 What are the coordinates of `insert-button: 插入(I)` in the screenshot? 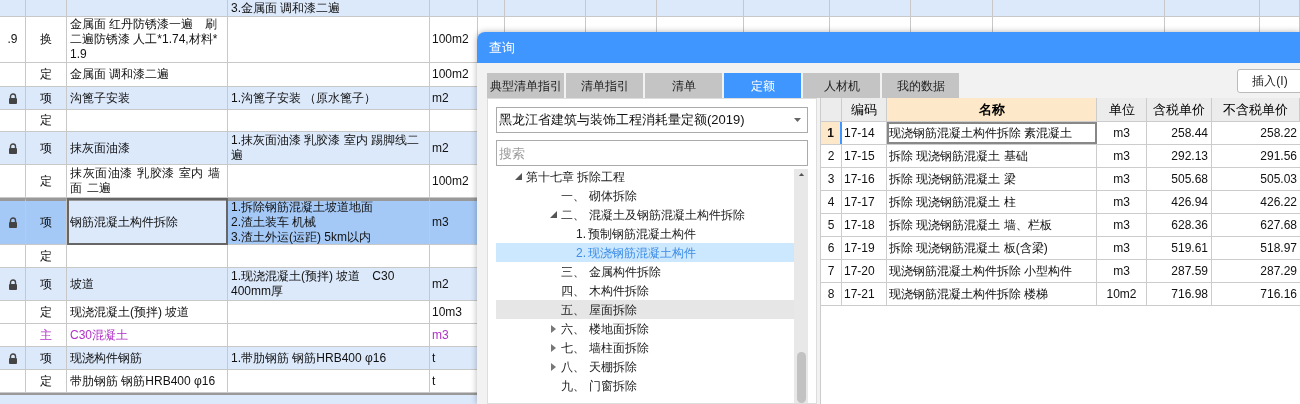 It's located at (1268, 81).